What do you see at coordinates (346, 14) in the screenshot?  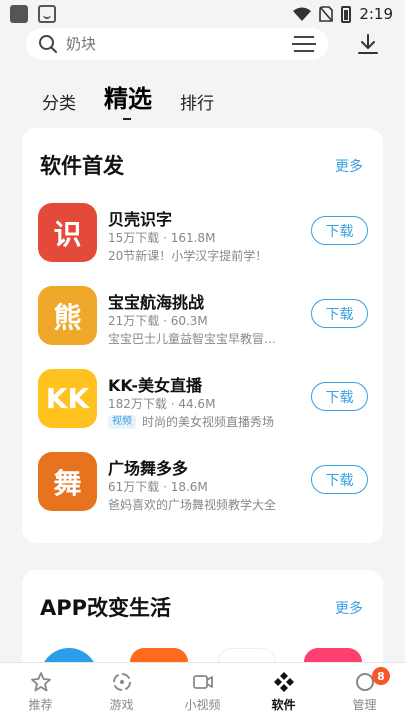 I see `battery-icon` at bounding box center [346, 14].